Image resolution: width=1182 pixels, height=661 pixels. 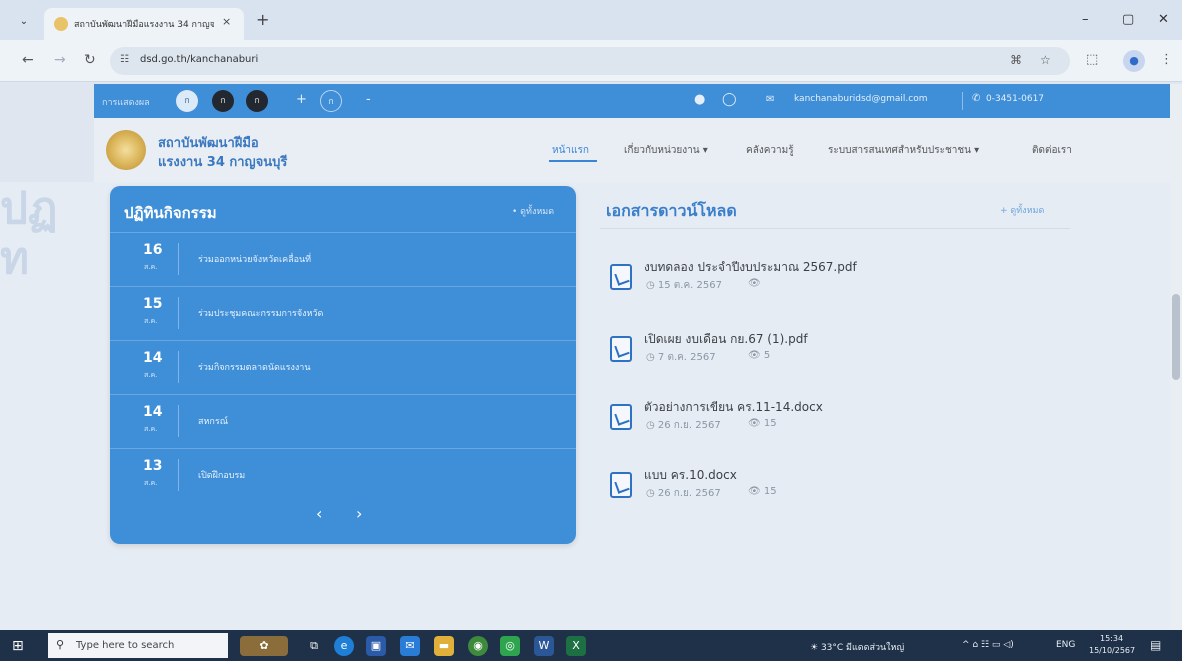 I want to click on activity-view-all-link: • ดูทั้งหมด, so click(x=533, y=211).